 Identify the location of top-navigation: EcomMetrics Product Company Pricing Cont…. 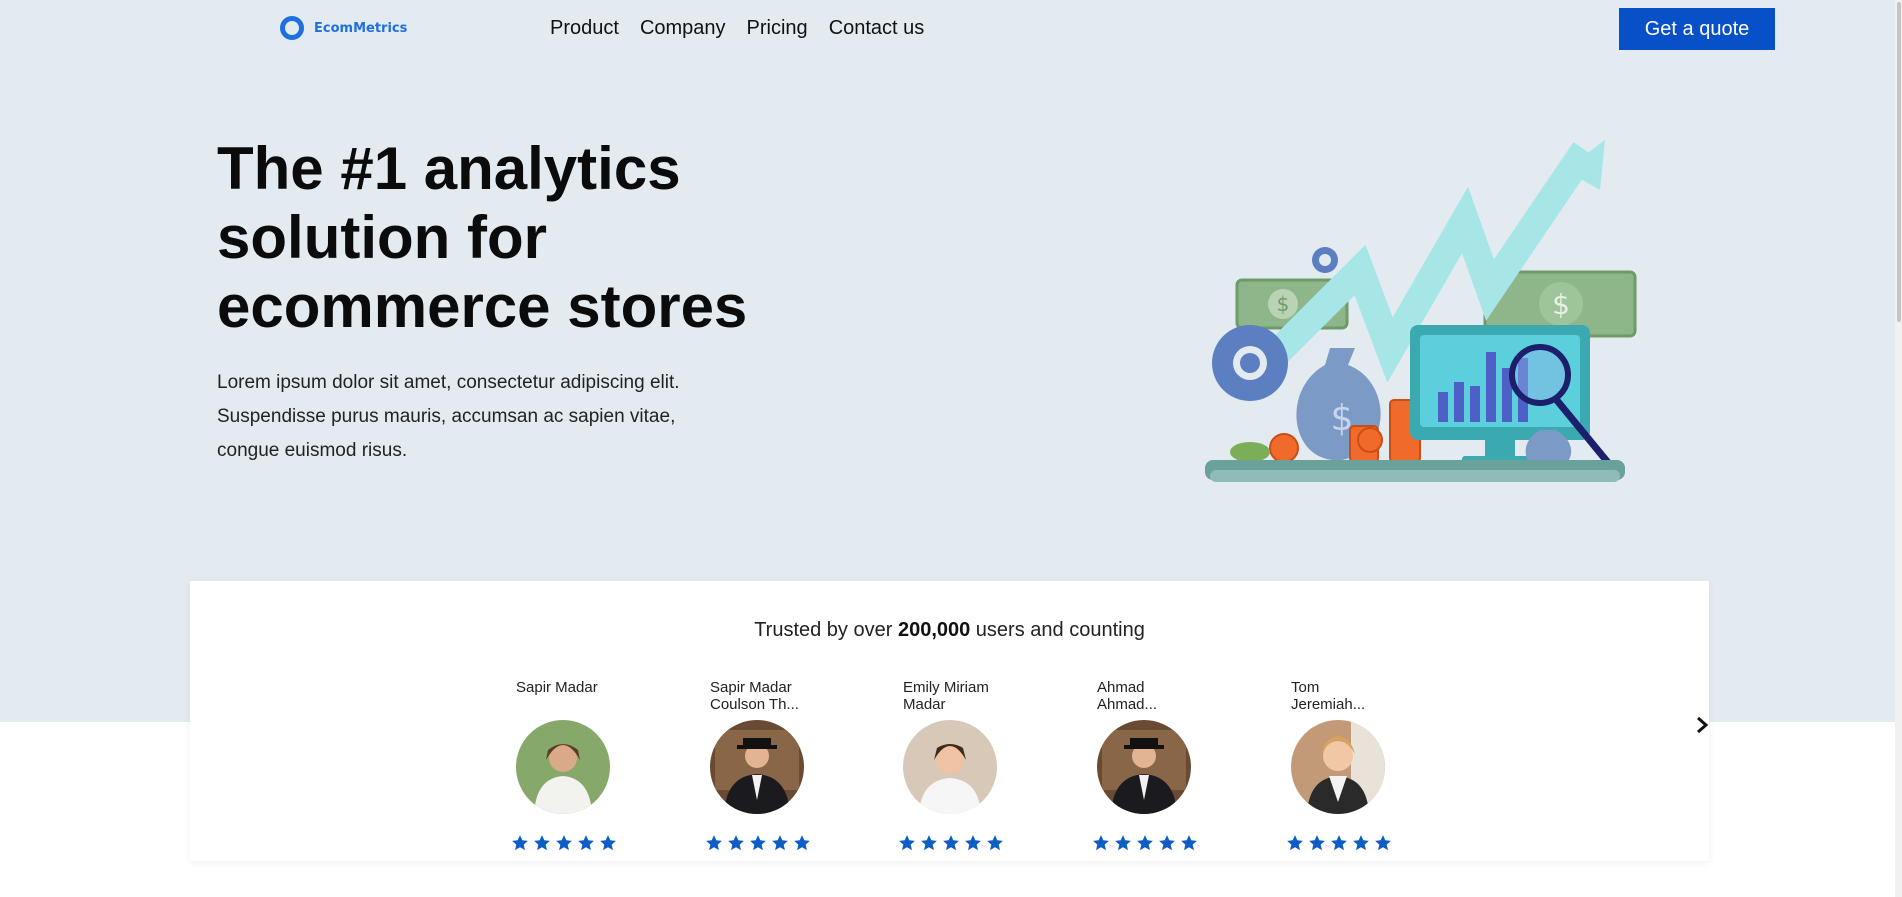
(951, 29).